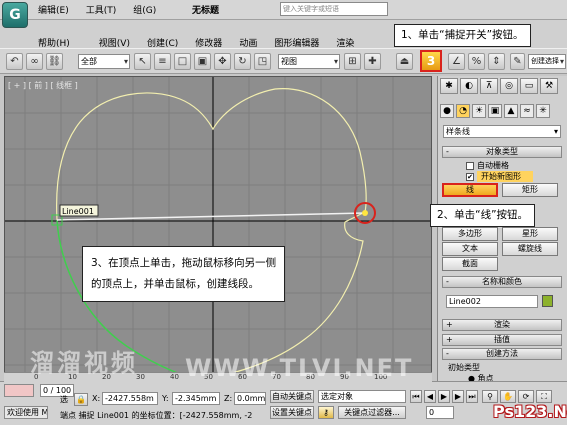  I want to click on ruler-tick-label: 40, so click(174, 377).